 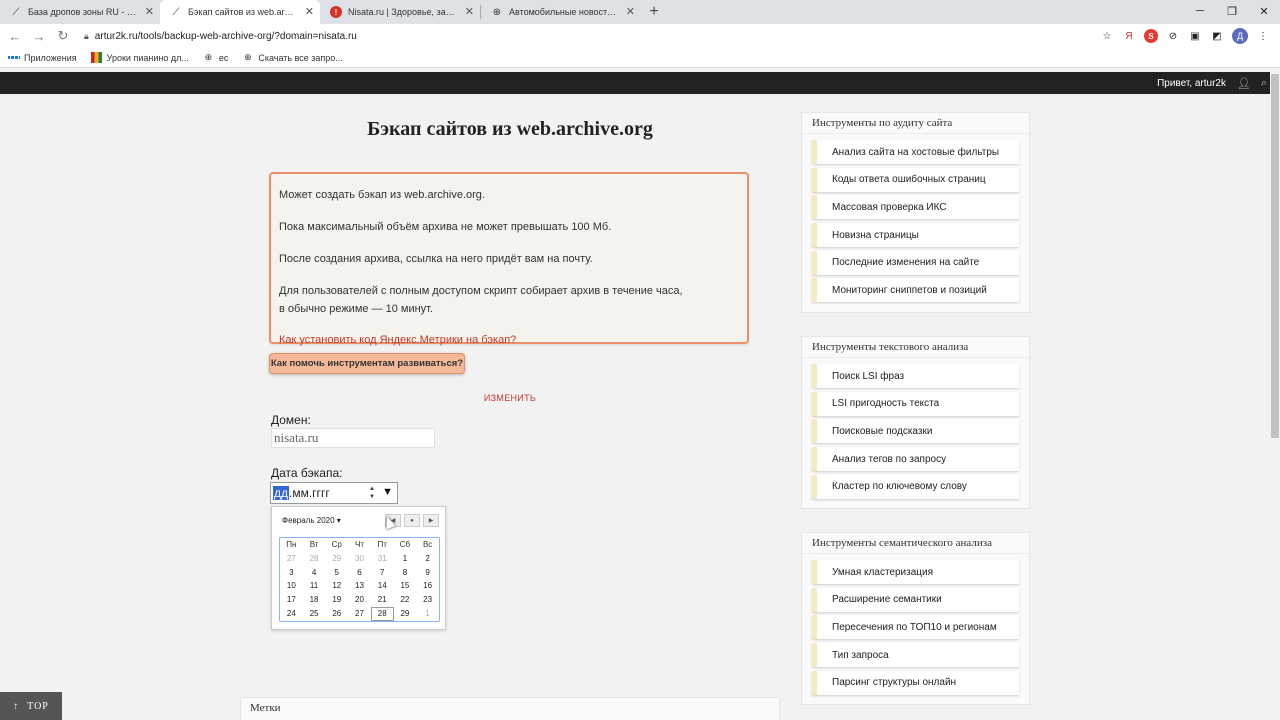 I want to click on calendar-day: 22, so click(x=405, y=600).